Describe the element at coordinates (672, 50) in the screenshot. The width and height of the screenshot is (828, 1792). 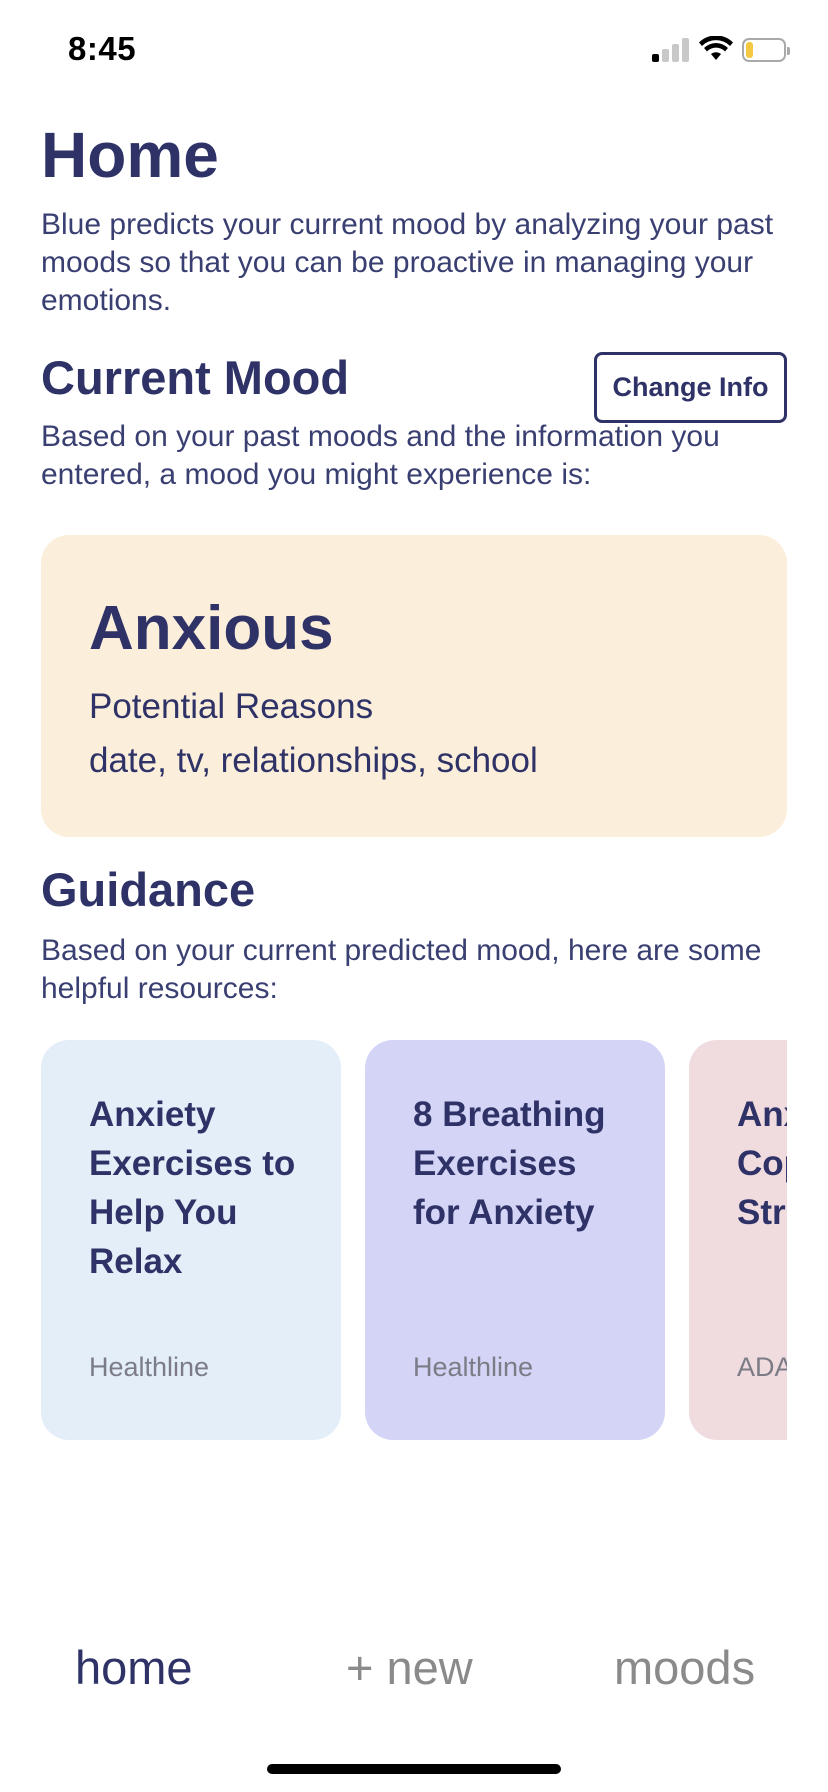
I see `cellular-signal-icon` at that location.